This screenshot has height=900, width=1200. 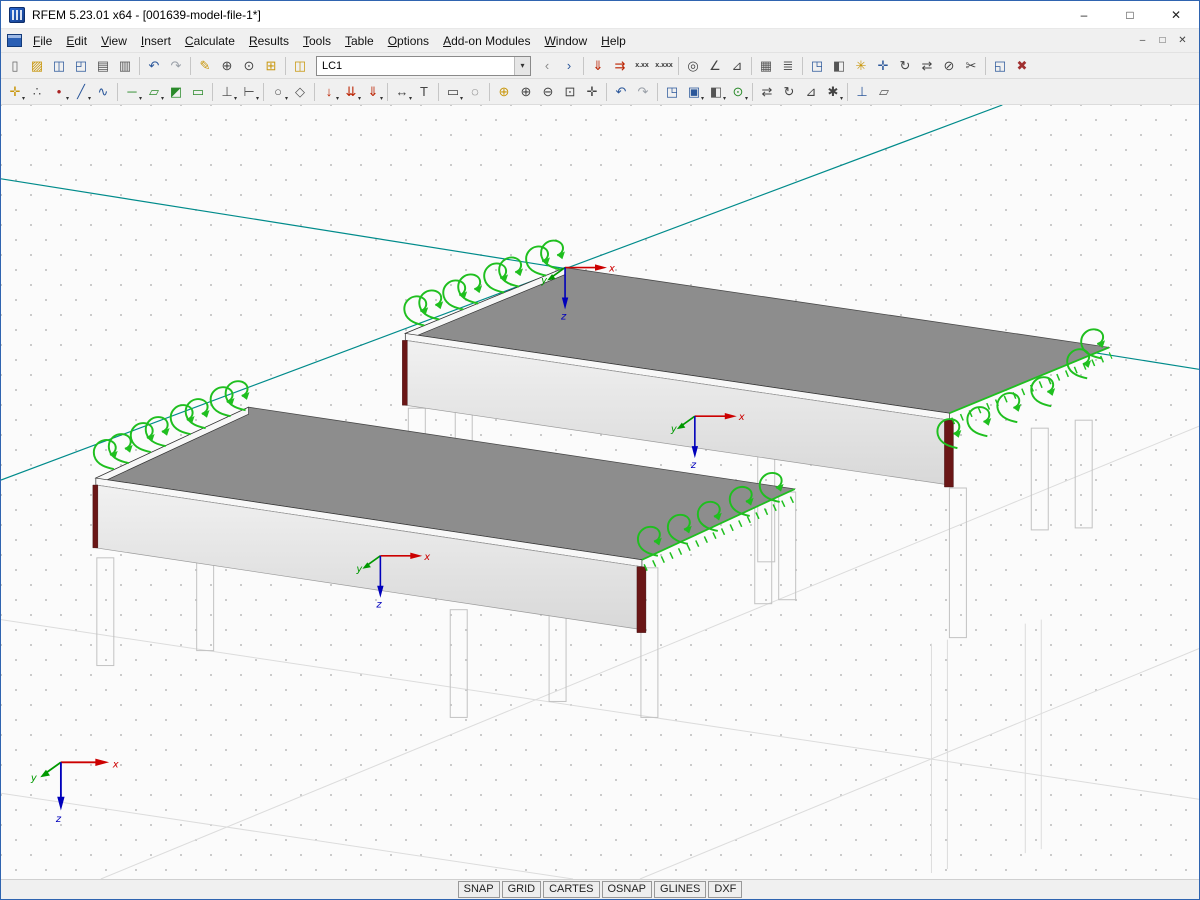 What do you see at coordinates (205, 66) in the screenshot?
I see `edit-button: ✎` at bounding box center [205, 66].